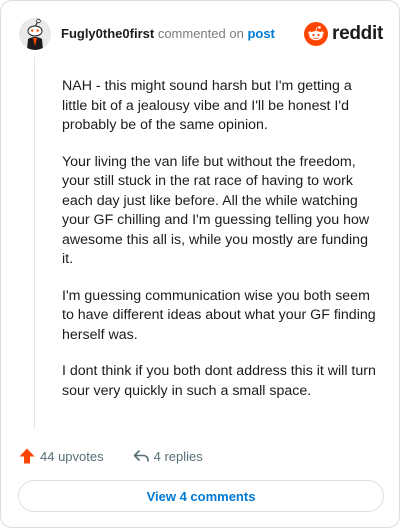 Image resolution: width=400 pixels, height=528 pixels. I want to click on action-text: commented on, so click(200, 33).